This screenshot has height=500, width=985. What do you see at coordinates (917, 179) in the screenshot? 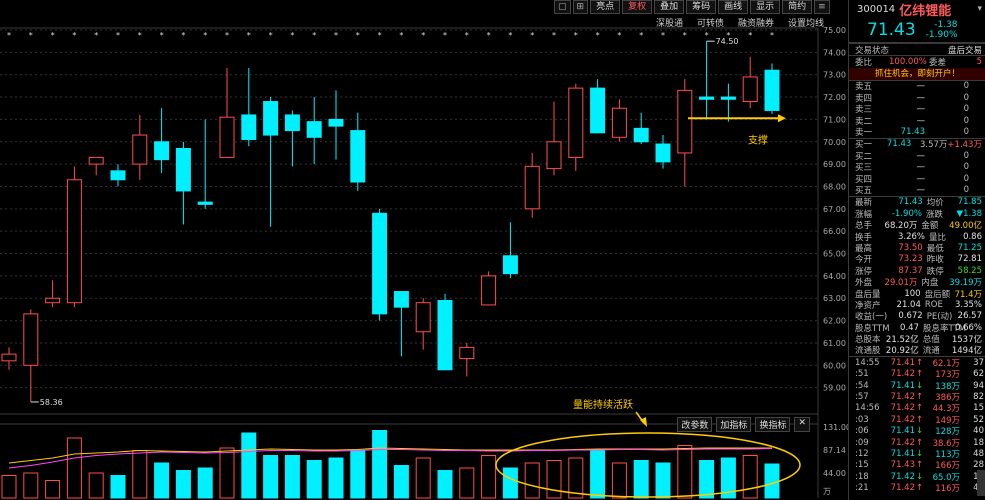
I see `order-book-row: 买四 — 0` at bounding box center [917, 179].